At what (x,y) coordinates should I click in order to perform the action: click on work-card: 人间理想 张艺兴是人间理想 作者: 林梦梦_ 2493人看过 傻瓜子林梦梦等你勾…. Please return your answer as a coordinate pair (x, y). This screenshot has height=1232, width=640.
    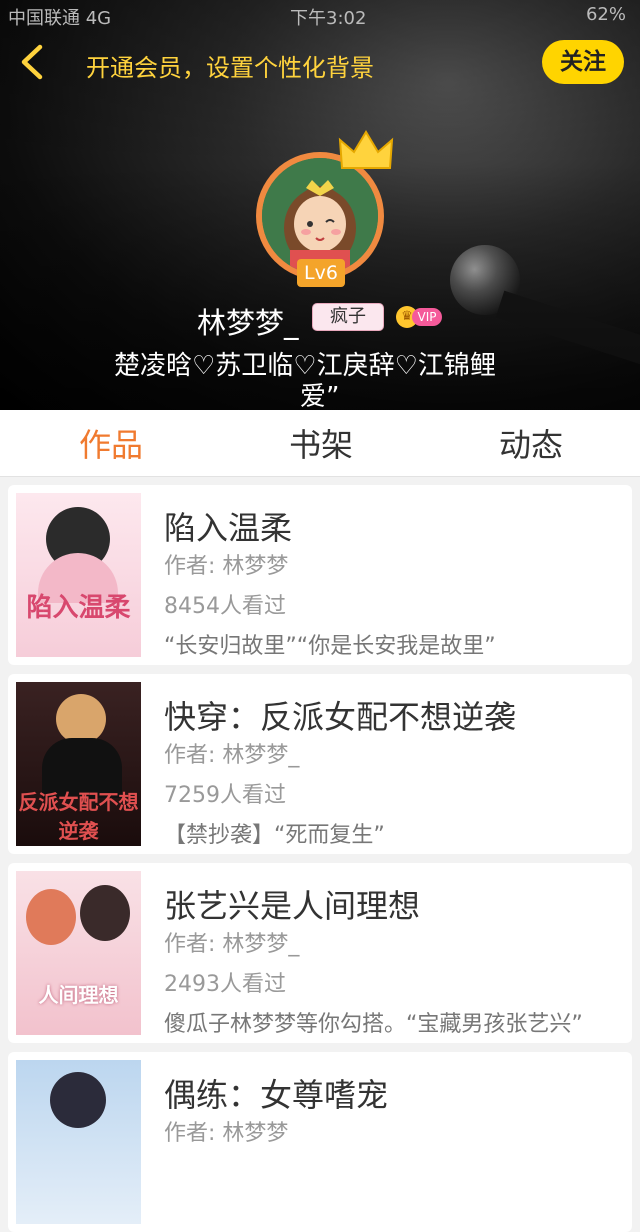
    Looking at the image, I should click on (320, 953).